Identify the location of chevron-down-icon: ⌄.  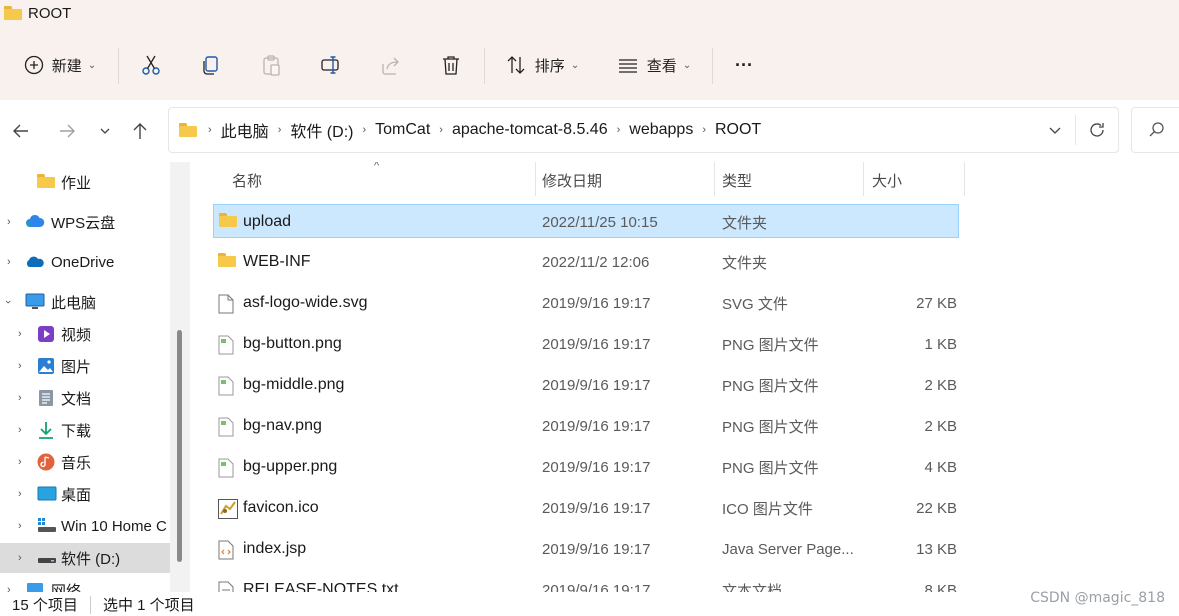
(92, 65).